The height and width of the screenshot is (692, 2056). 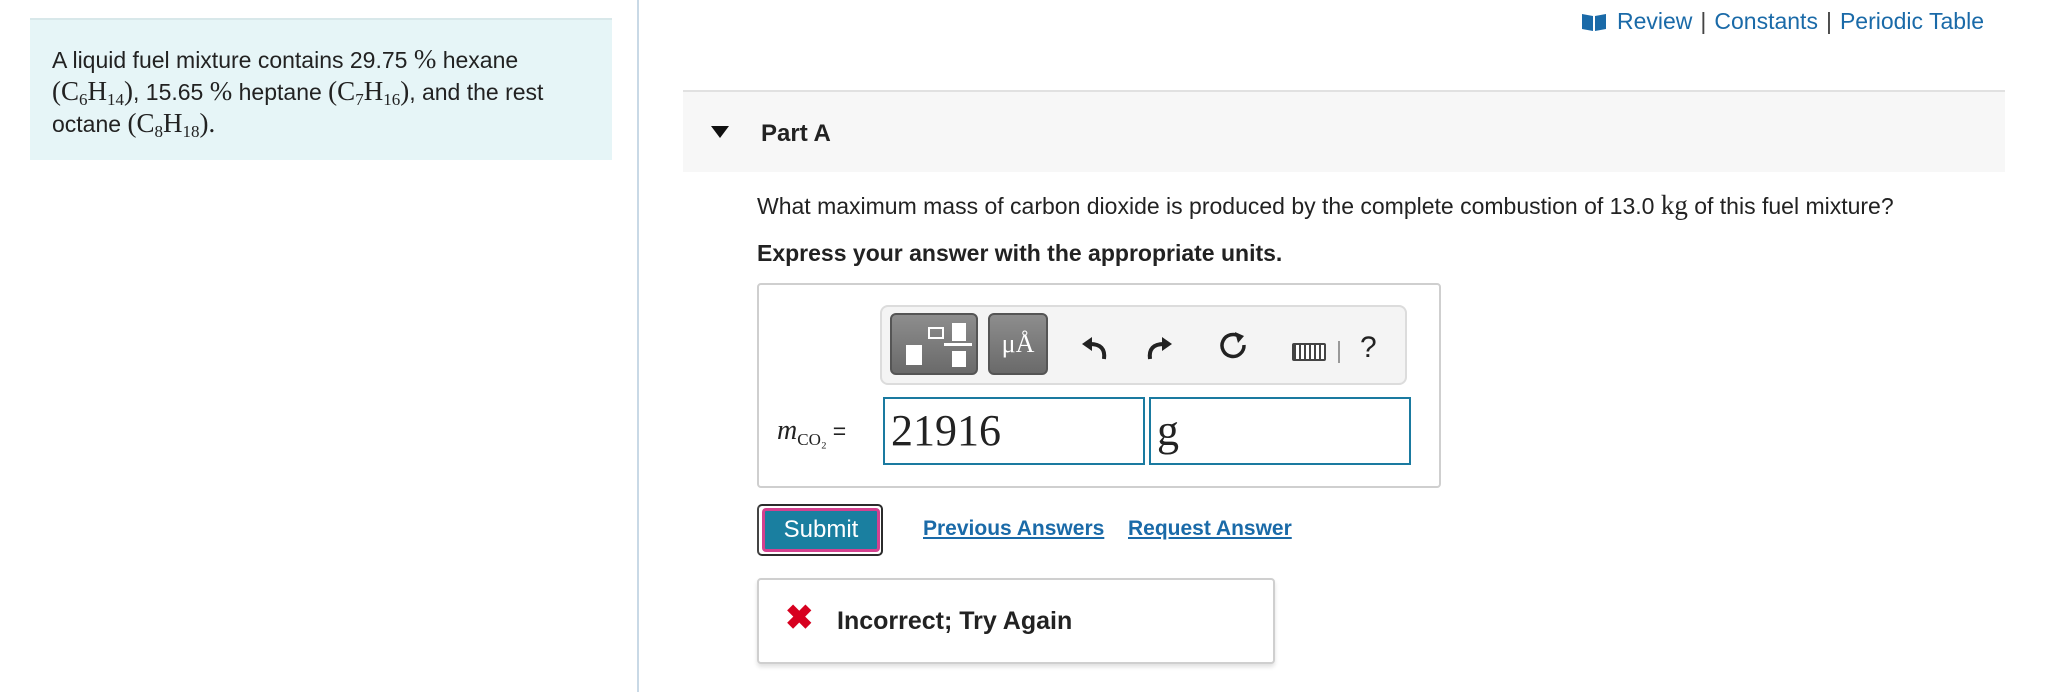 I want to click on part-title: Part A, so click(x=796, y=133).